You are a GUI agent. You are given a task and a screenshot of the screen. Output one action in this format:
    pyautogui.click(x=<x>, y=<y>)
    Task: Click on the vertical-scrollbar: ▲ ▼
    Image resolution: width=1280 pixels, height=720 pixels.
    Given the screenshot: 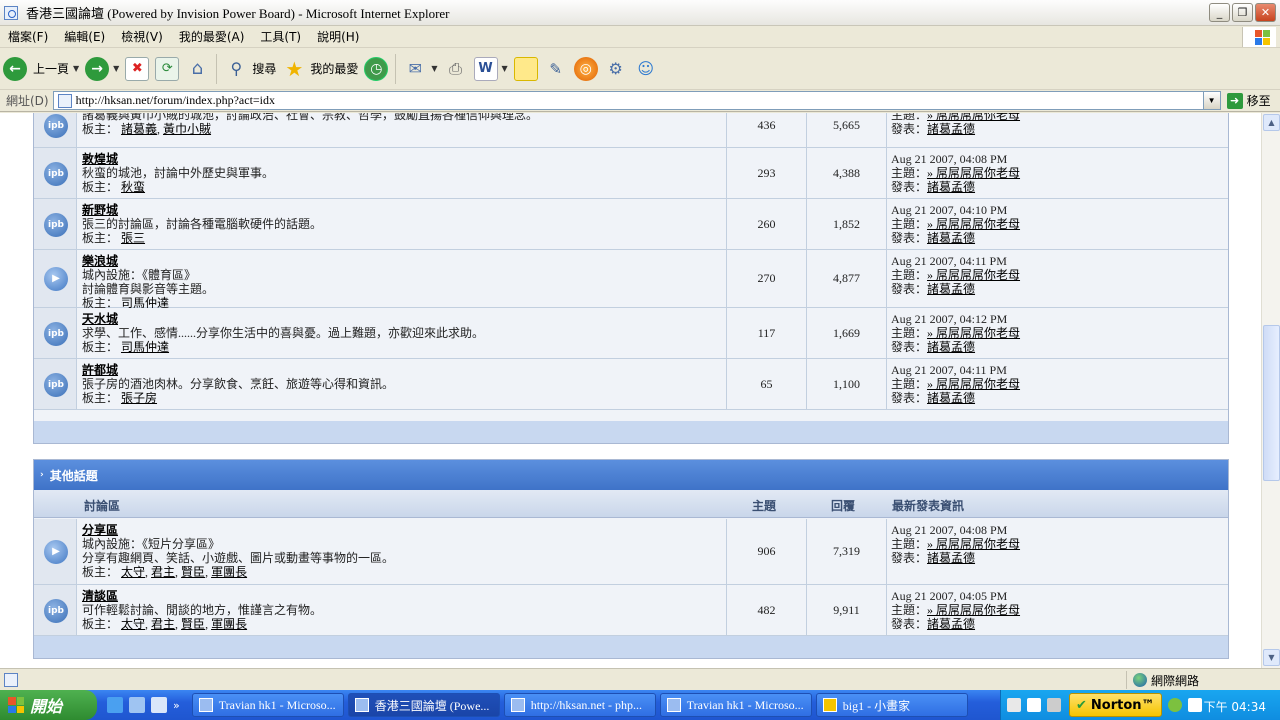 What is the action you would take?
    pyautogui.click(x=1270, y=390)
    